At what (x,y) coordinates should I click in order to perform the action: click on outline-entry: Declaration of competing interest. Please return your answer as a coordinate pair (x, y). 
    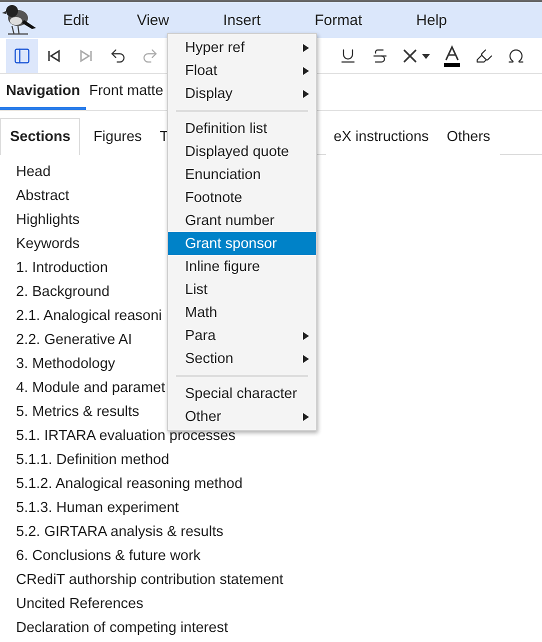
    Looking at the image, I should click on (122, 628).